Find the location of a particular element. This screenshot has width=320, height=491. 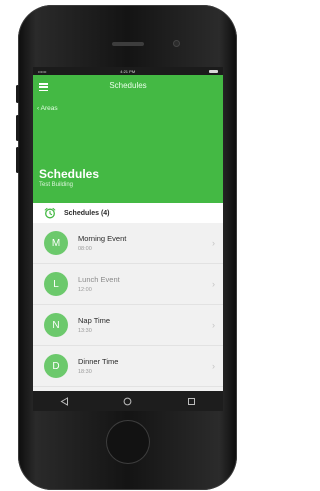

page-title: Schedules is located at coordinates (69, 174).